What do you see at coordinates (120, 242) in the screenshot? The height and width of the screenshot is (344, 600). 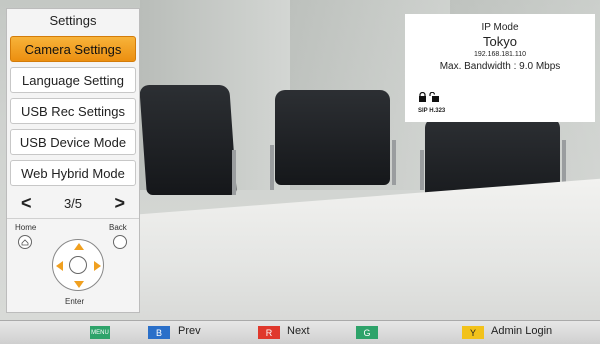 I see `back-icon` at bounding box center [120, 242].